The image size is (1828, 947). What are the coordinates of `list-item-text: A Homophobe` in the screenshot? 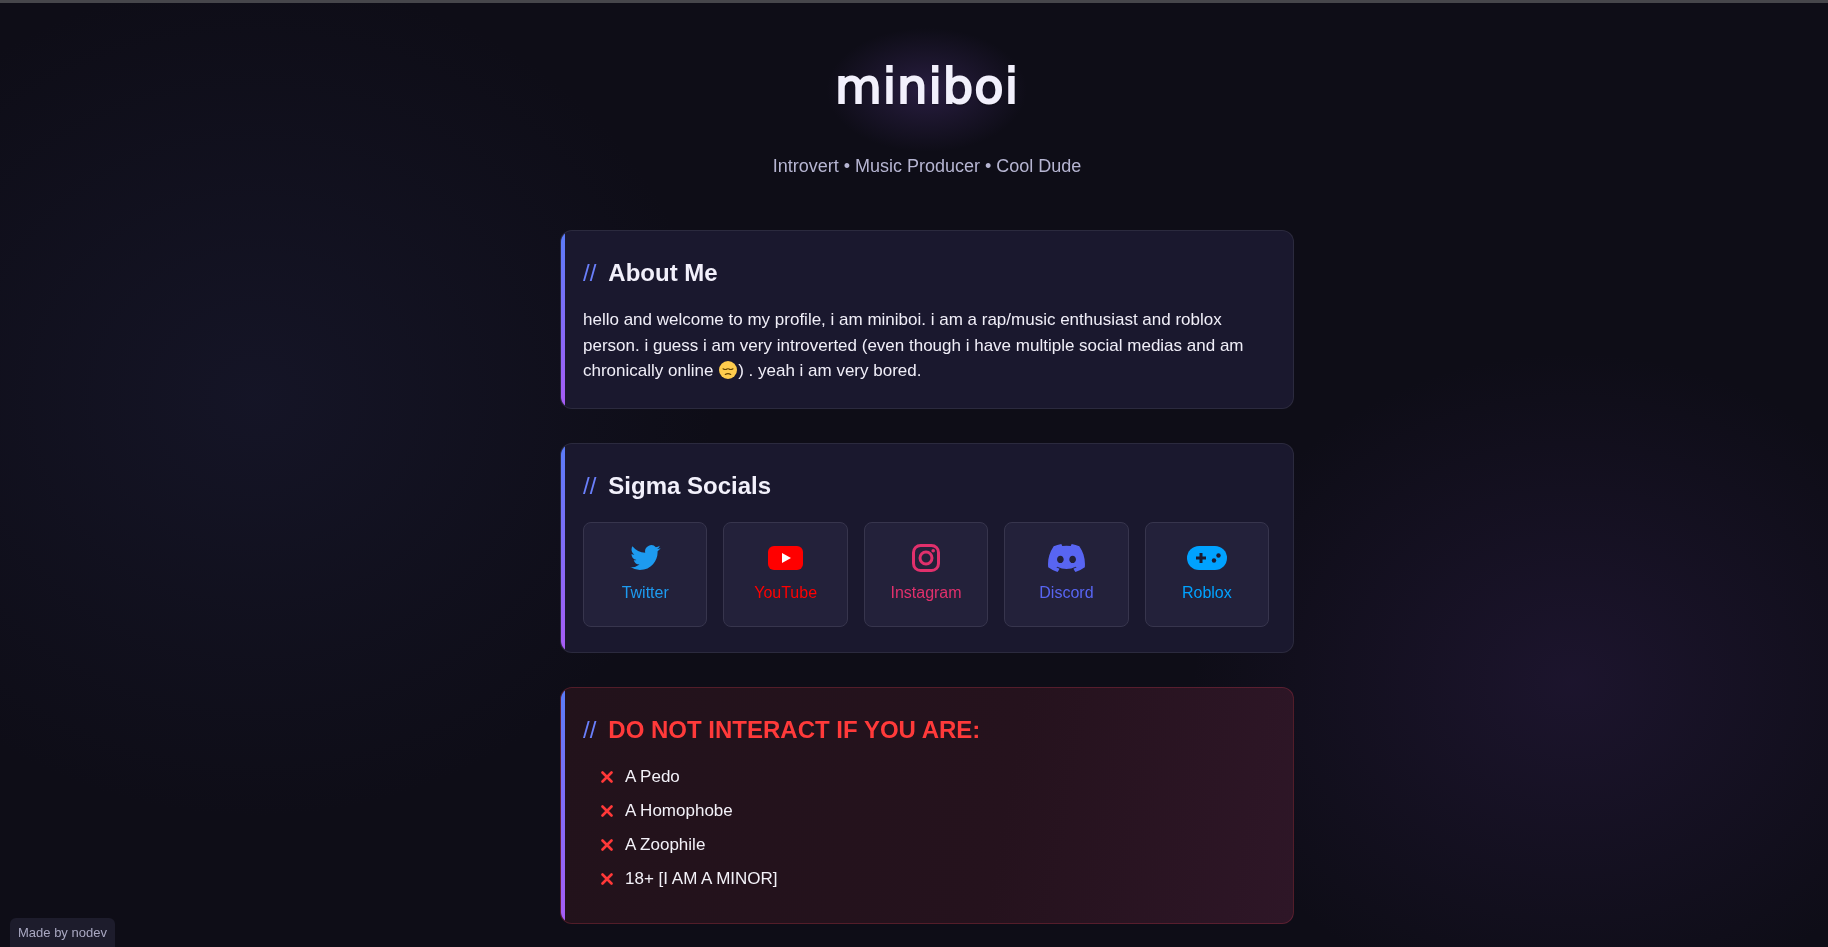 It's located at (679, 811).